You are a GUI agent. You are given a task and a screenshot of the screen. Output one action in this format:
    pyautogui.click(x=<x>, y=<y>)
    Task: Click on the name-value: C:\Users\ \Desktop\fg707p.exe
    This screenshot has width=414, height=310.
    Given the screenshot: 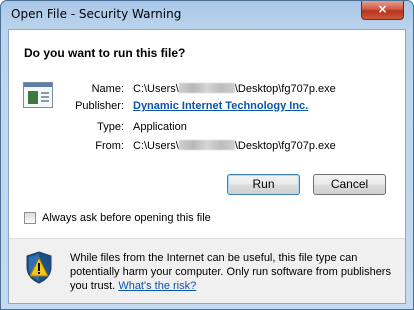 What is the action you would take?
    pyautogui.click(x=234, y=89)
    